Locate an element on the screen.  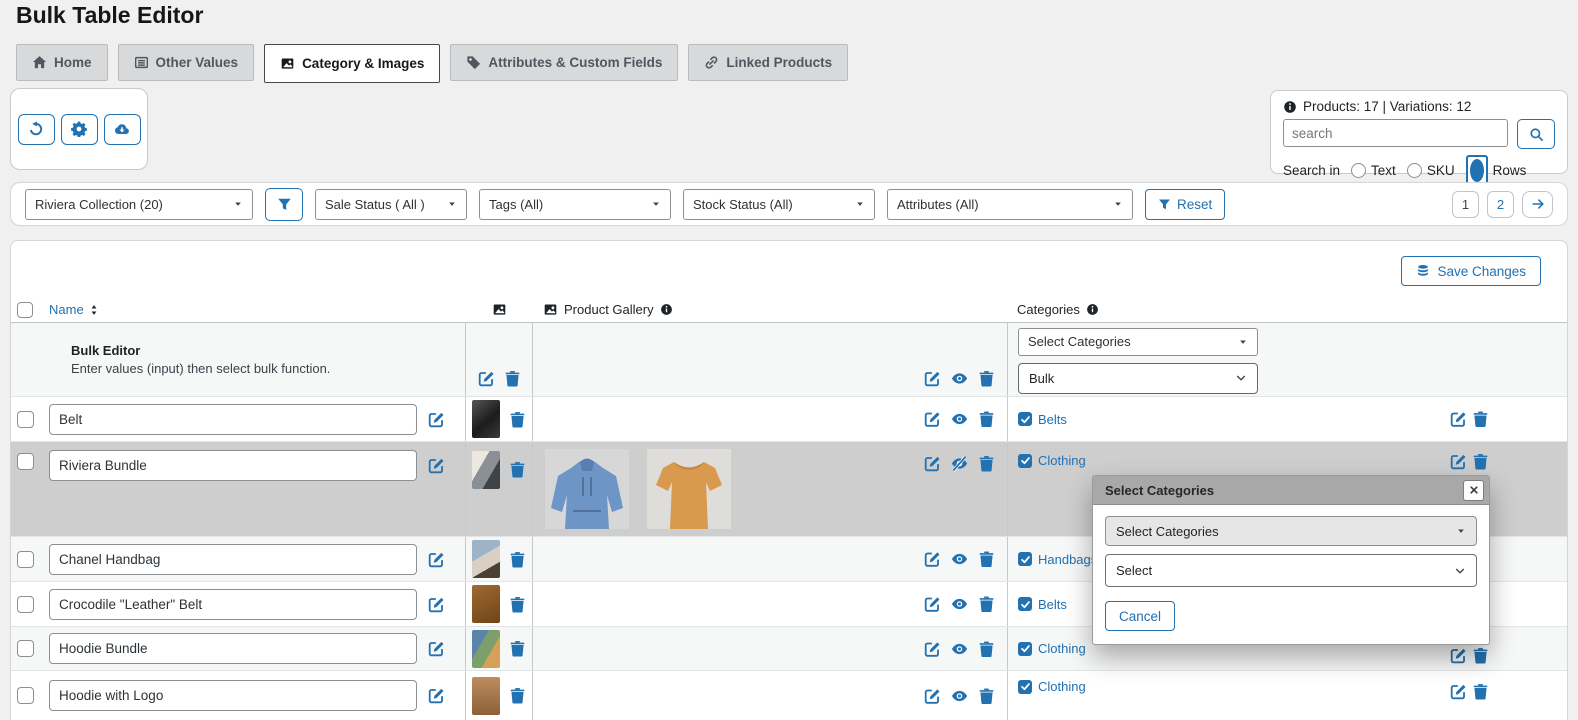
modal-close-button is located at coordinates (1473, 490).